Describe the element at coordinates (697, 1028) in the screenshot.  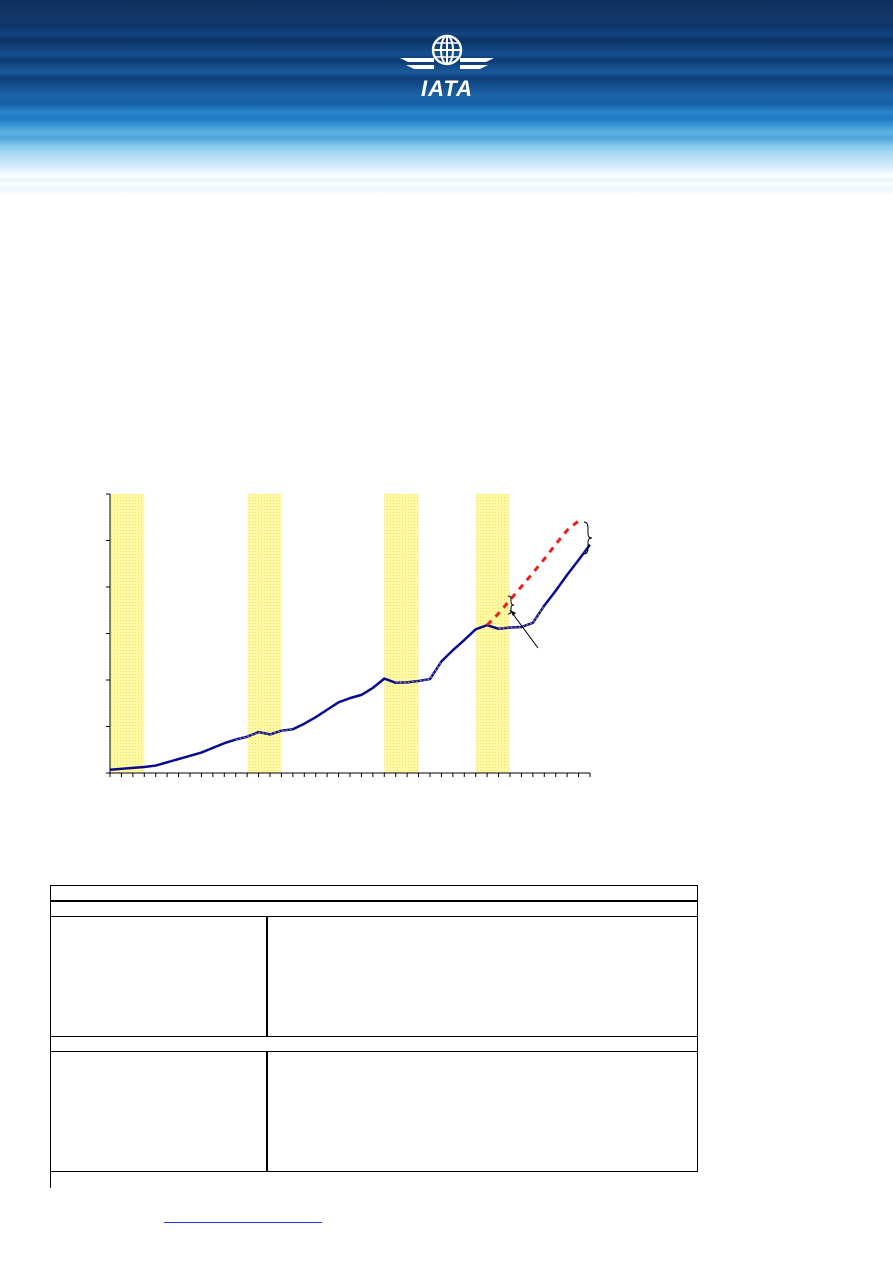
I see `table-border-right` at that location.